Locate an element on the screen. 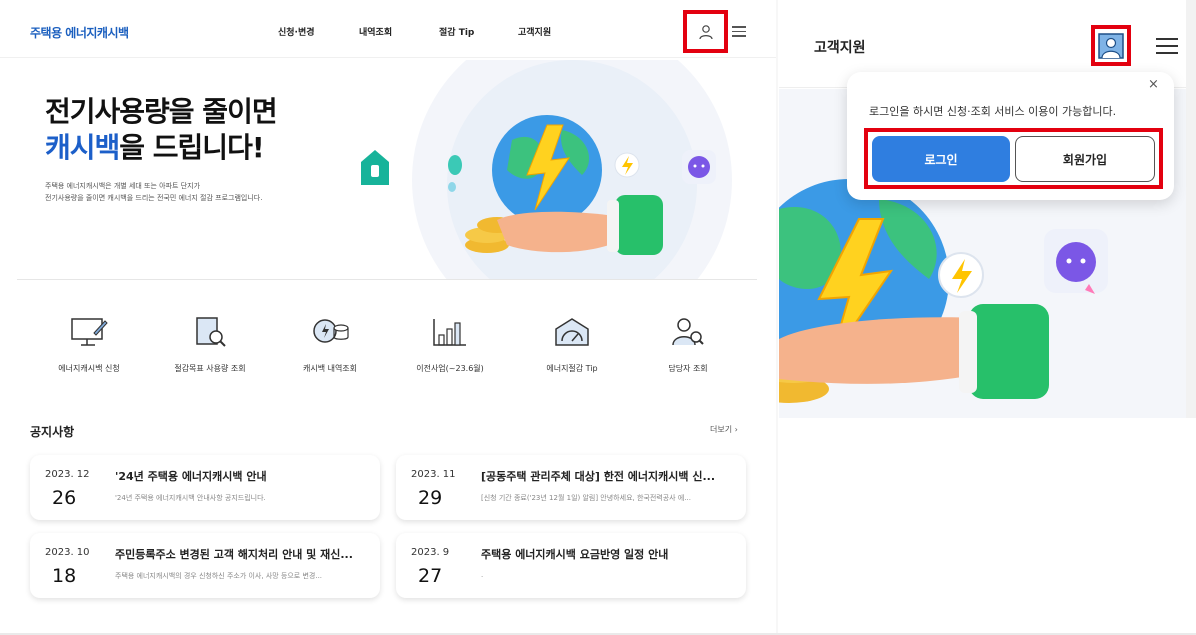 The height and width of the screenshot is (635, 1196). notice-summary: . is located at coordinates (482, 575).